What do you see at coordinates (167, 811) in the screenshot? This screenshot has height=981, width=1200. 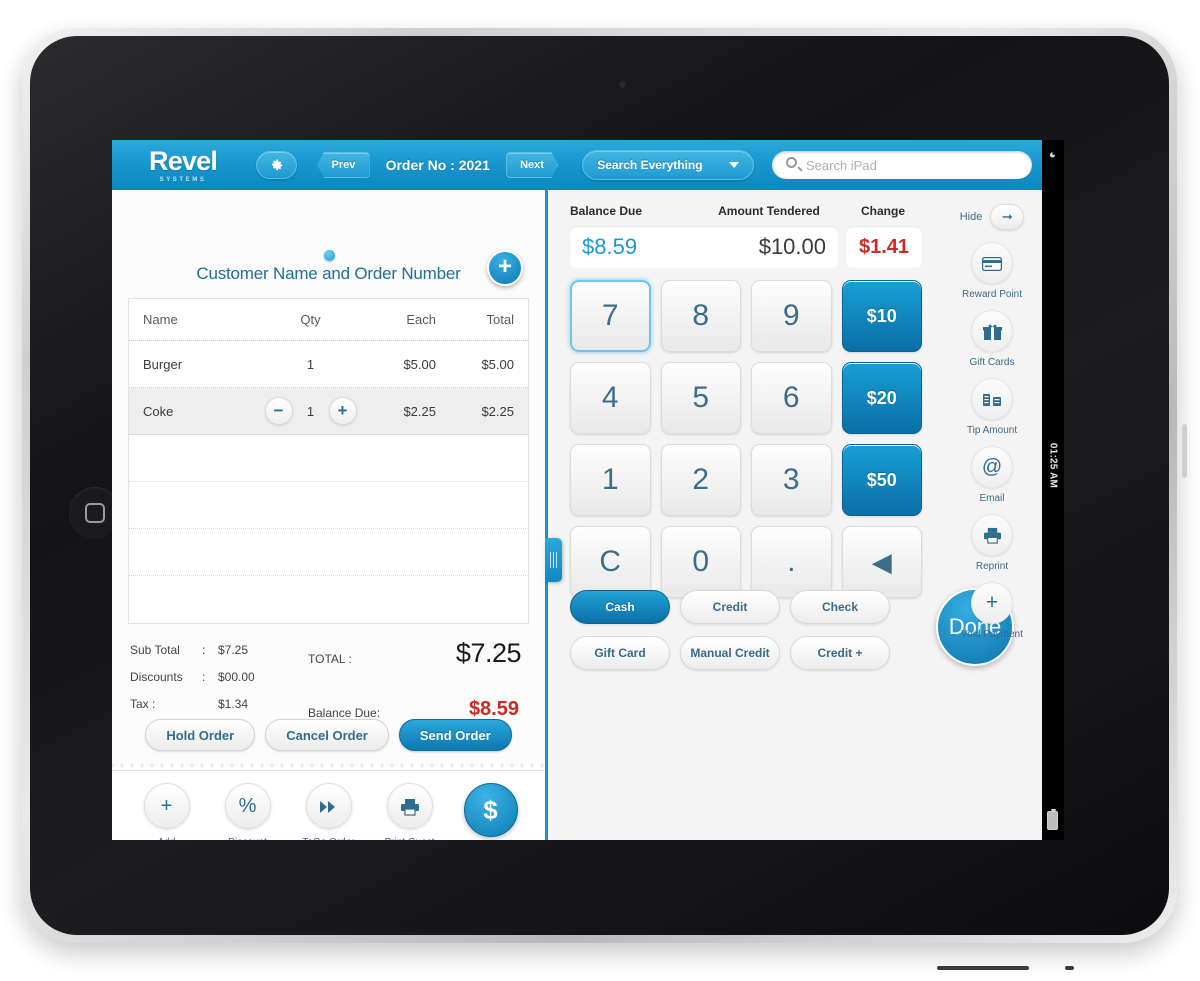 I see `add-extra-item-button: + Add Extra Item` at bounding box center [167, 811].